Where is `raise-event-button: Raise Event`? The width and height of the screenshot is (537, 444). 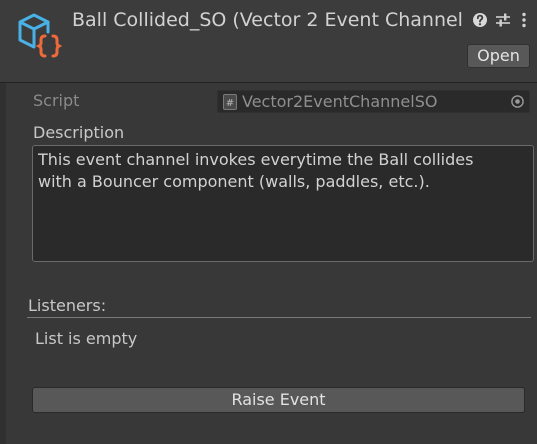 raise-event-button: Raise Event is located at coordinates (278, 400).